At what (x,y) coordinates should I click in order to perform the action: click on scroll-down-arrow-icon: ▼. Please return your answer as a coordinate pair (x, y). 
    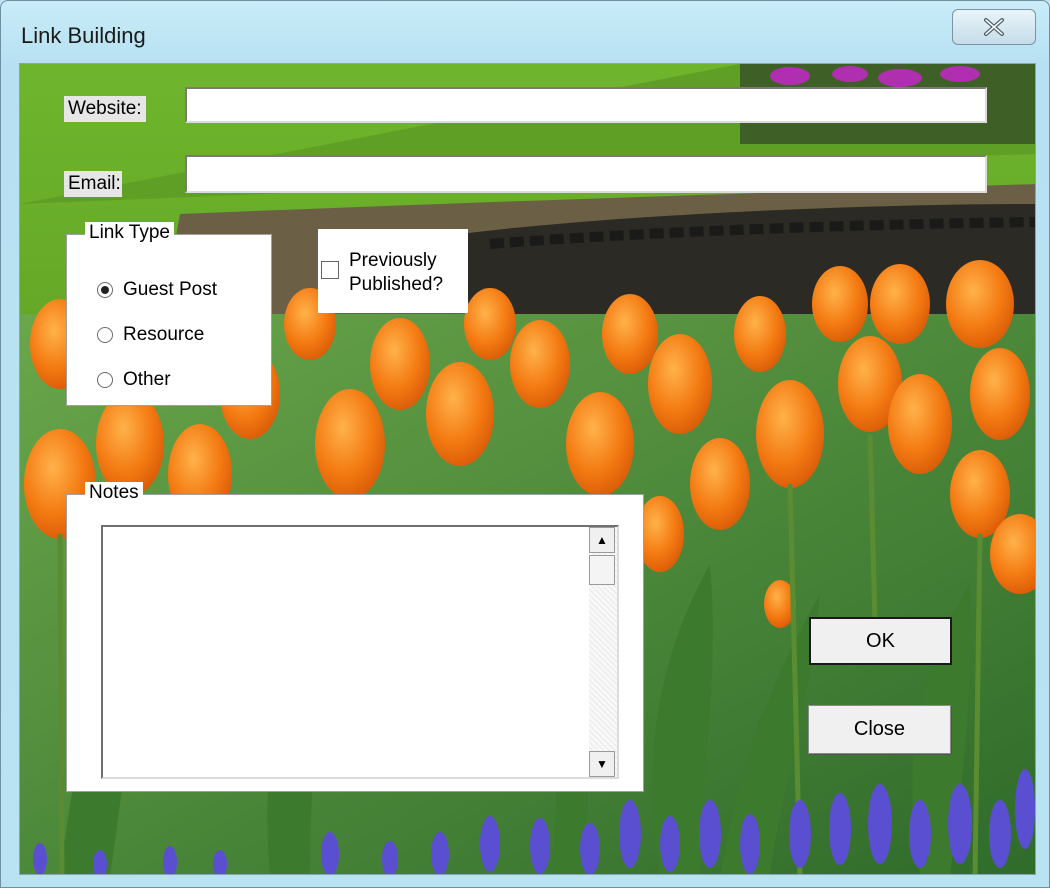
    Looking at the image, I should click on (602, 764).